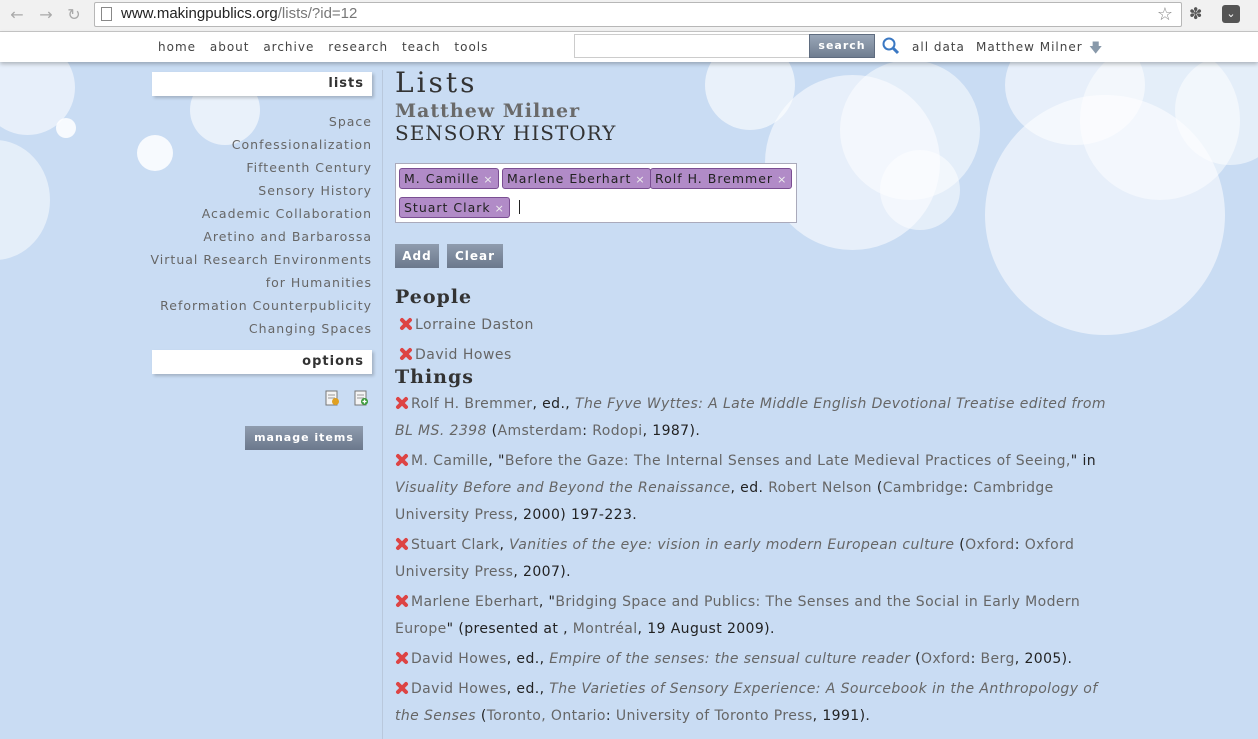  What do you see at coordinates (471, 47) in the screenshot?
I see `menu-tools: tools` at bounding box center [471, 47].